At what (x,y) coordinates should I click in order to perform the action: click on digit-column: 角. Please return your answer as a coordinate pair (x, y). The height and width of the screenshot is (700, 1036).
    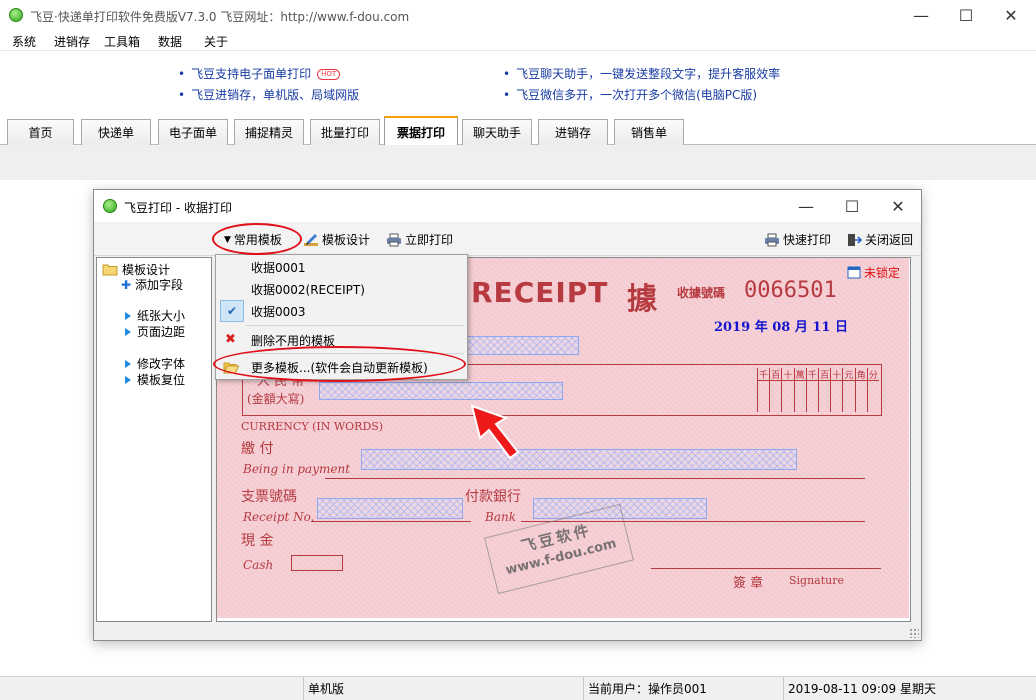
    Looking at the image, I should click on (860, 390).